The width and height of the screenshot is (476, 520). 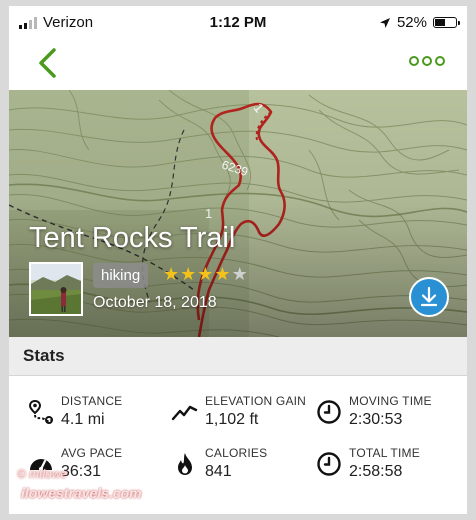 What do you see at coordinates (218, 471) in the screenshot?
I see `stat-value: 841` at bounding box center [218, 471].